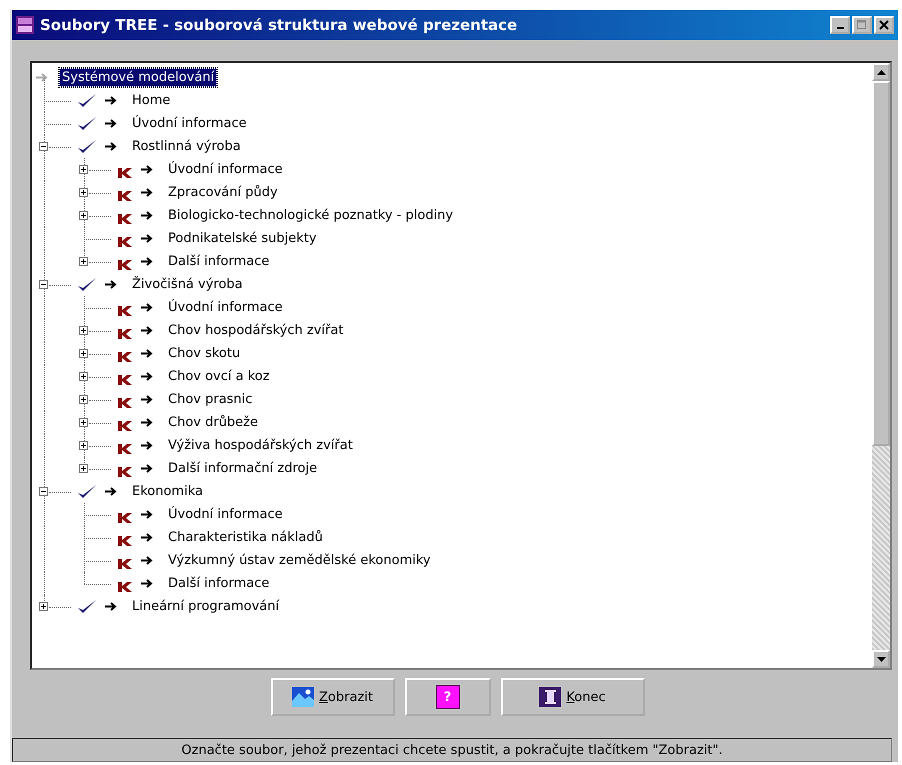 This screenshot has width=902, height=765. What do you see at coordinates (25, 25) in the screenshot?
I see `app-icon` at bounding box center [25, 25].